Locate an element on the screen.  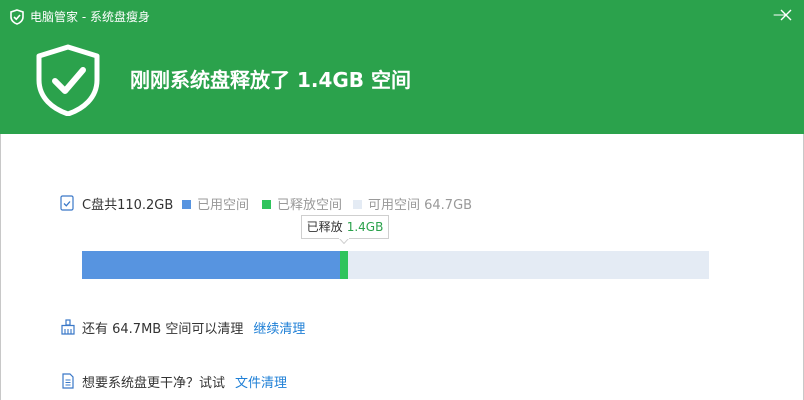
broom-icon is located at coordinates (68, 327).